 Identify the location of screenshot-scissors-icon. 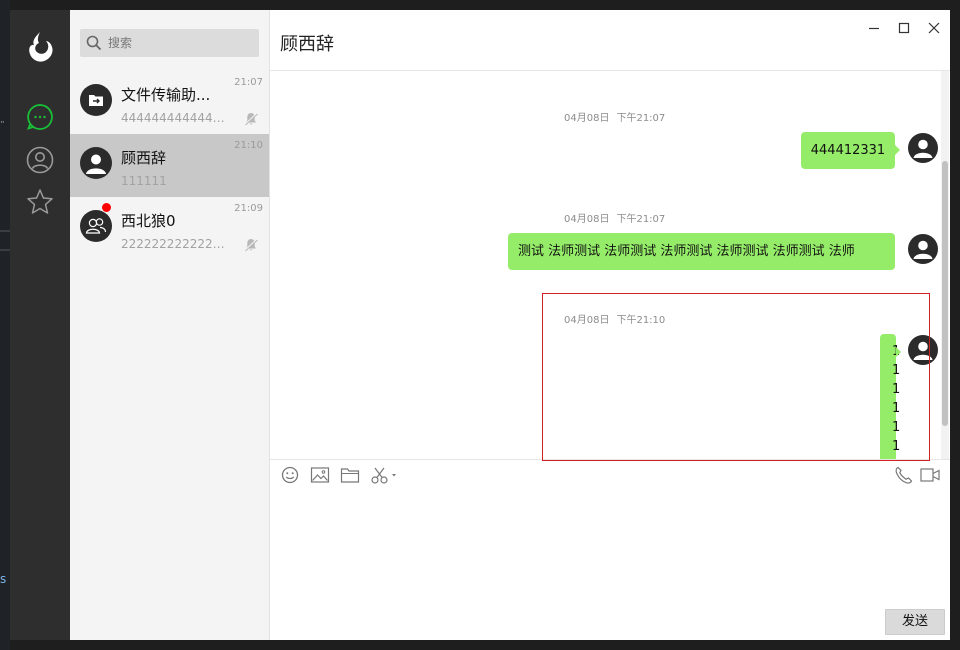
(384, 475).